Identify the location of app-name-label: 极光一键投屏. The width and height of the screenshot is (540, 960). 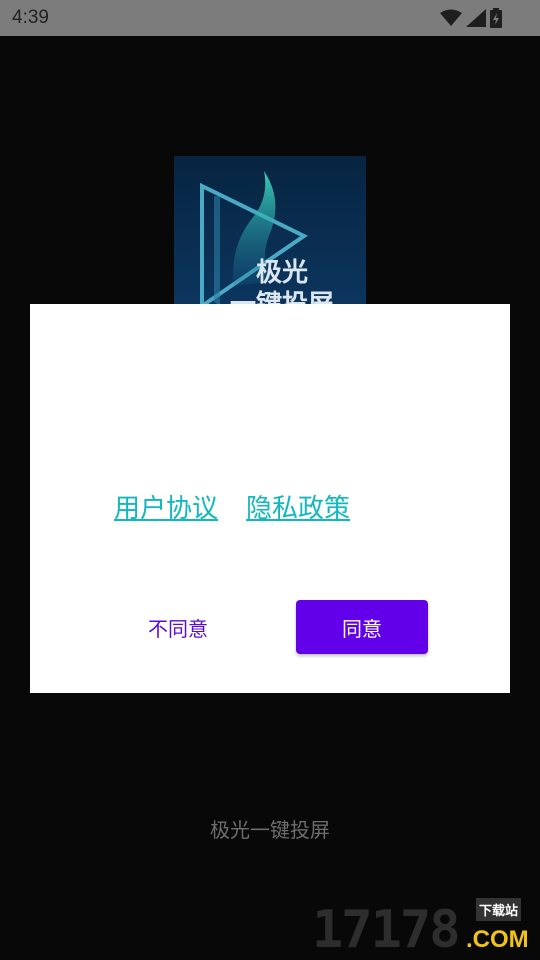
(270, 830).